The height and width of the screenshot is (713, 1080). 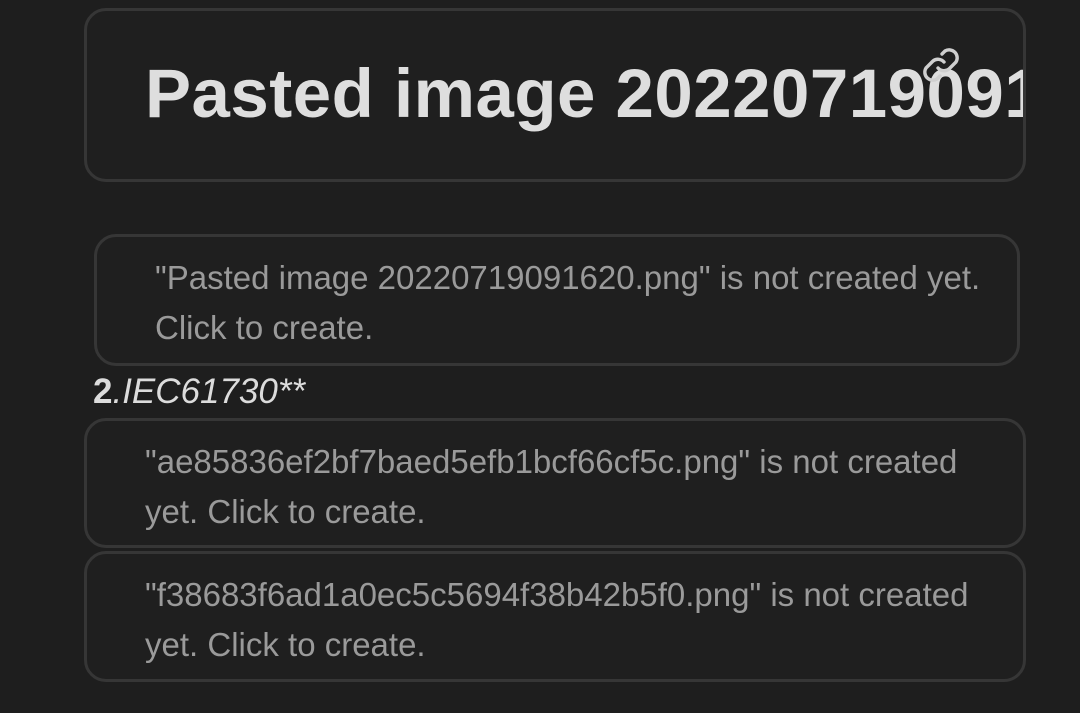 What do you see at coordinates (584, 93) in the screenshot?
I see `embed-title: Pasted image 20220719091620` at bounding box center [584, 93].